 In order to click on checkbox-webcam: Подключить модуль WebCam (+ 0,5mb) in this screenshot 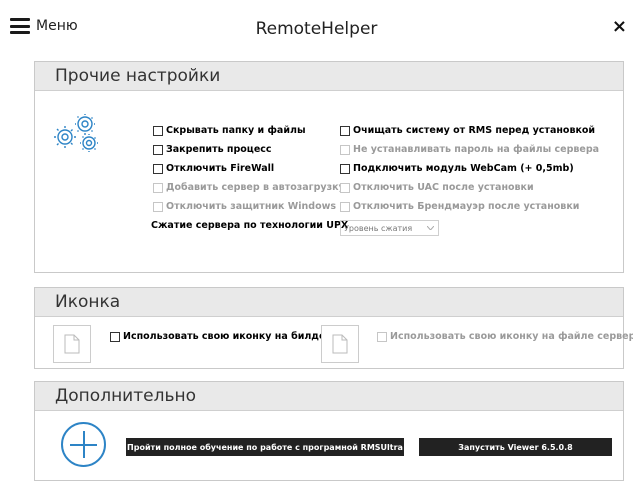, I will do `click(457, 168)`.